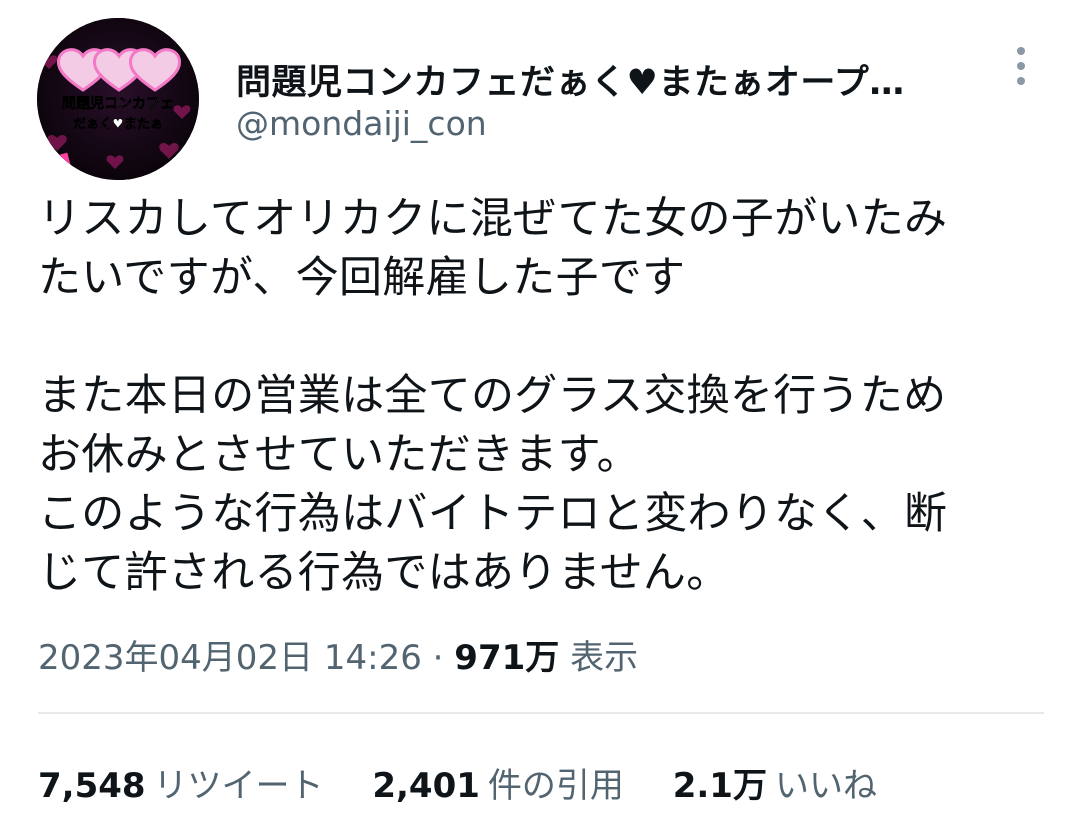 The image size is (1080, 829). I want to click on views-label: 表示, so click(604, 658).